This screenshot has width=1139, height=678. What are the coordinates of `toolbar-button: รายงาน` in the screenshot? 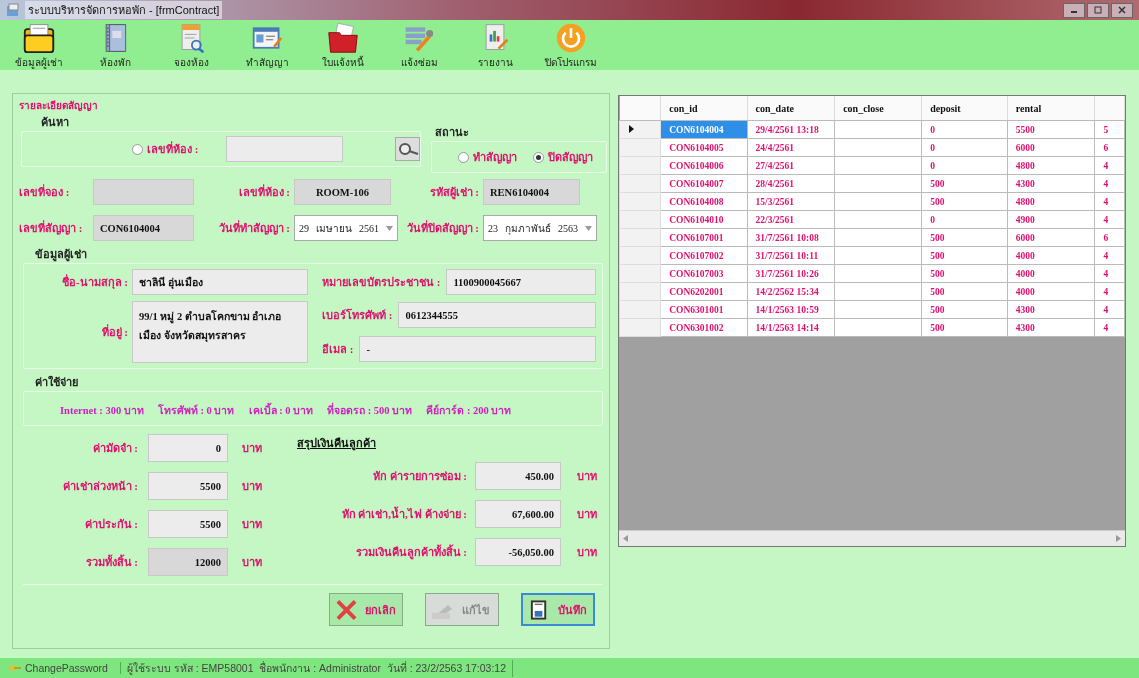 It's located at (495, 45).